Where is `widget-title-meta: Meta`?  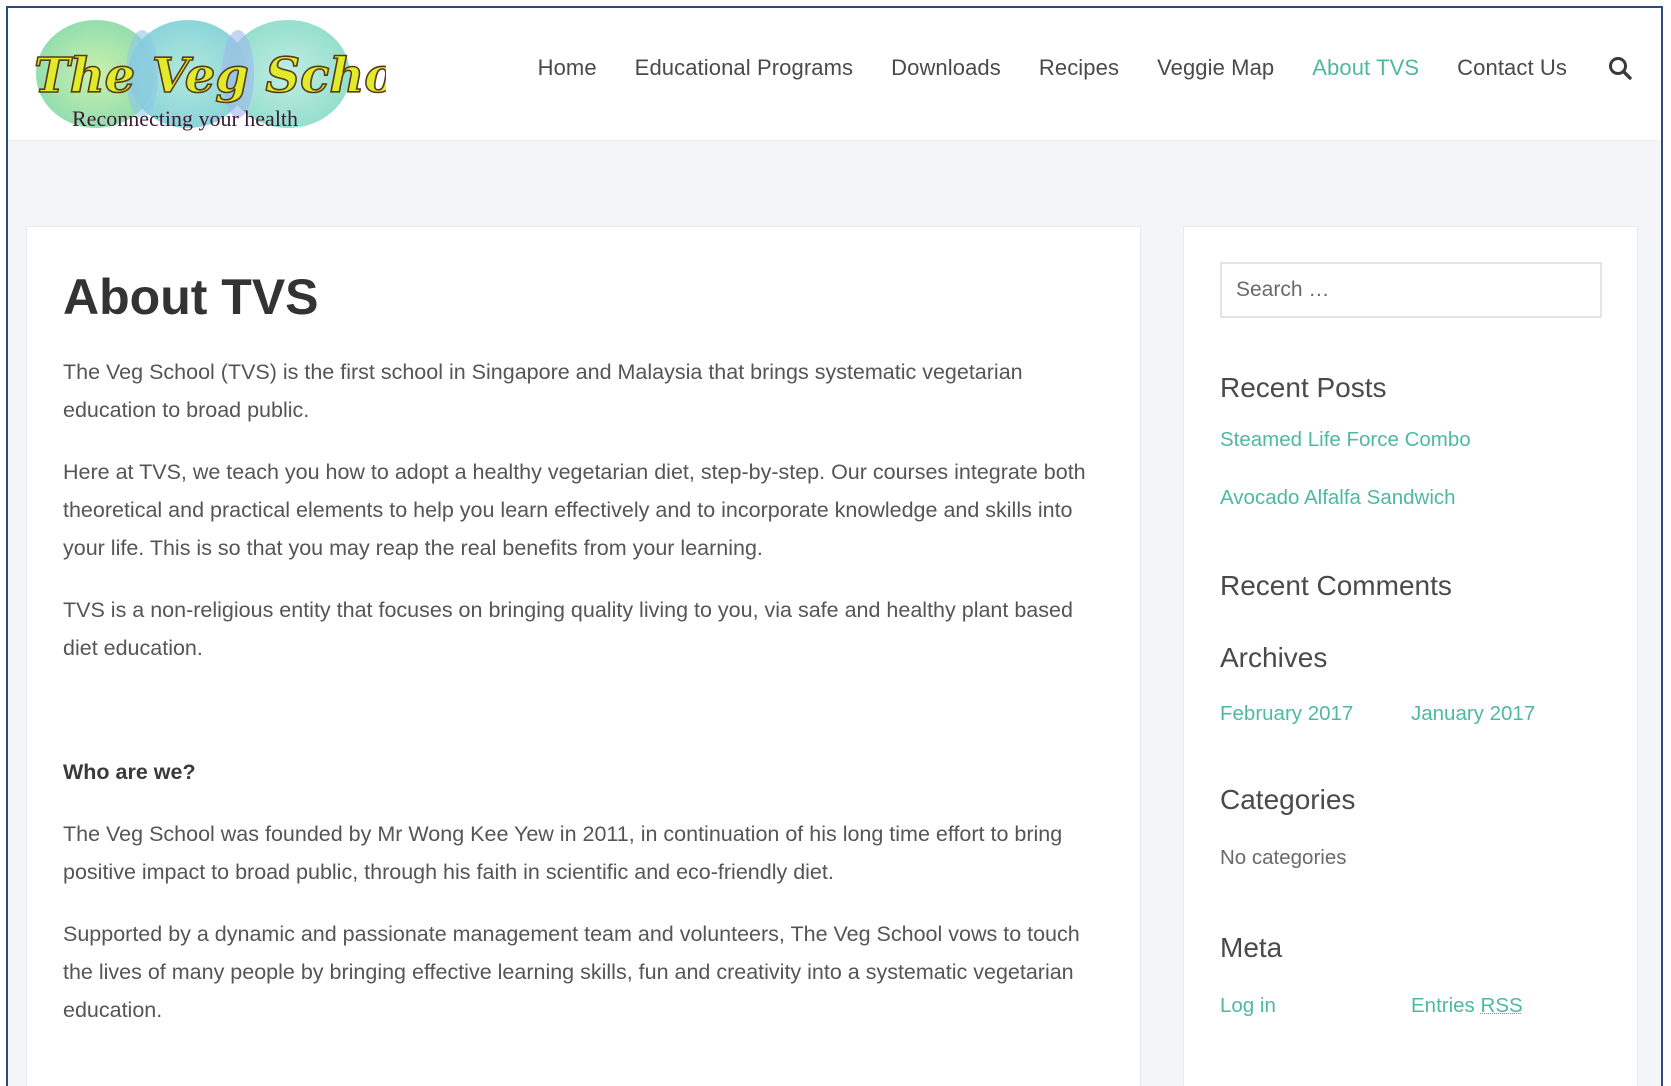
widget-title-meta: Meta is located at coordinates (1251, 947).